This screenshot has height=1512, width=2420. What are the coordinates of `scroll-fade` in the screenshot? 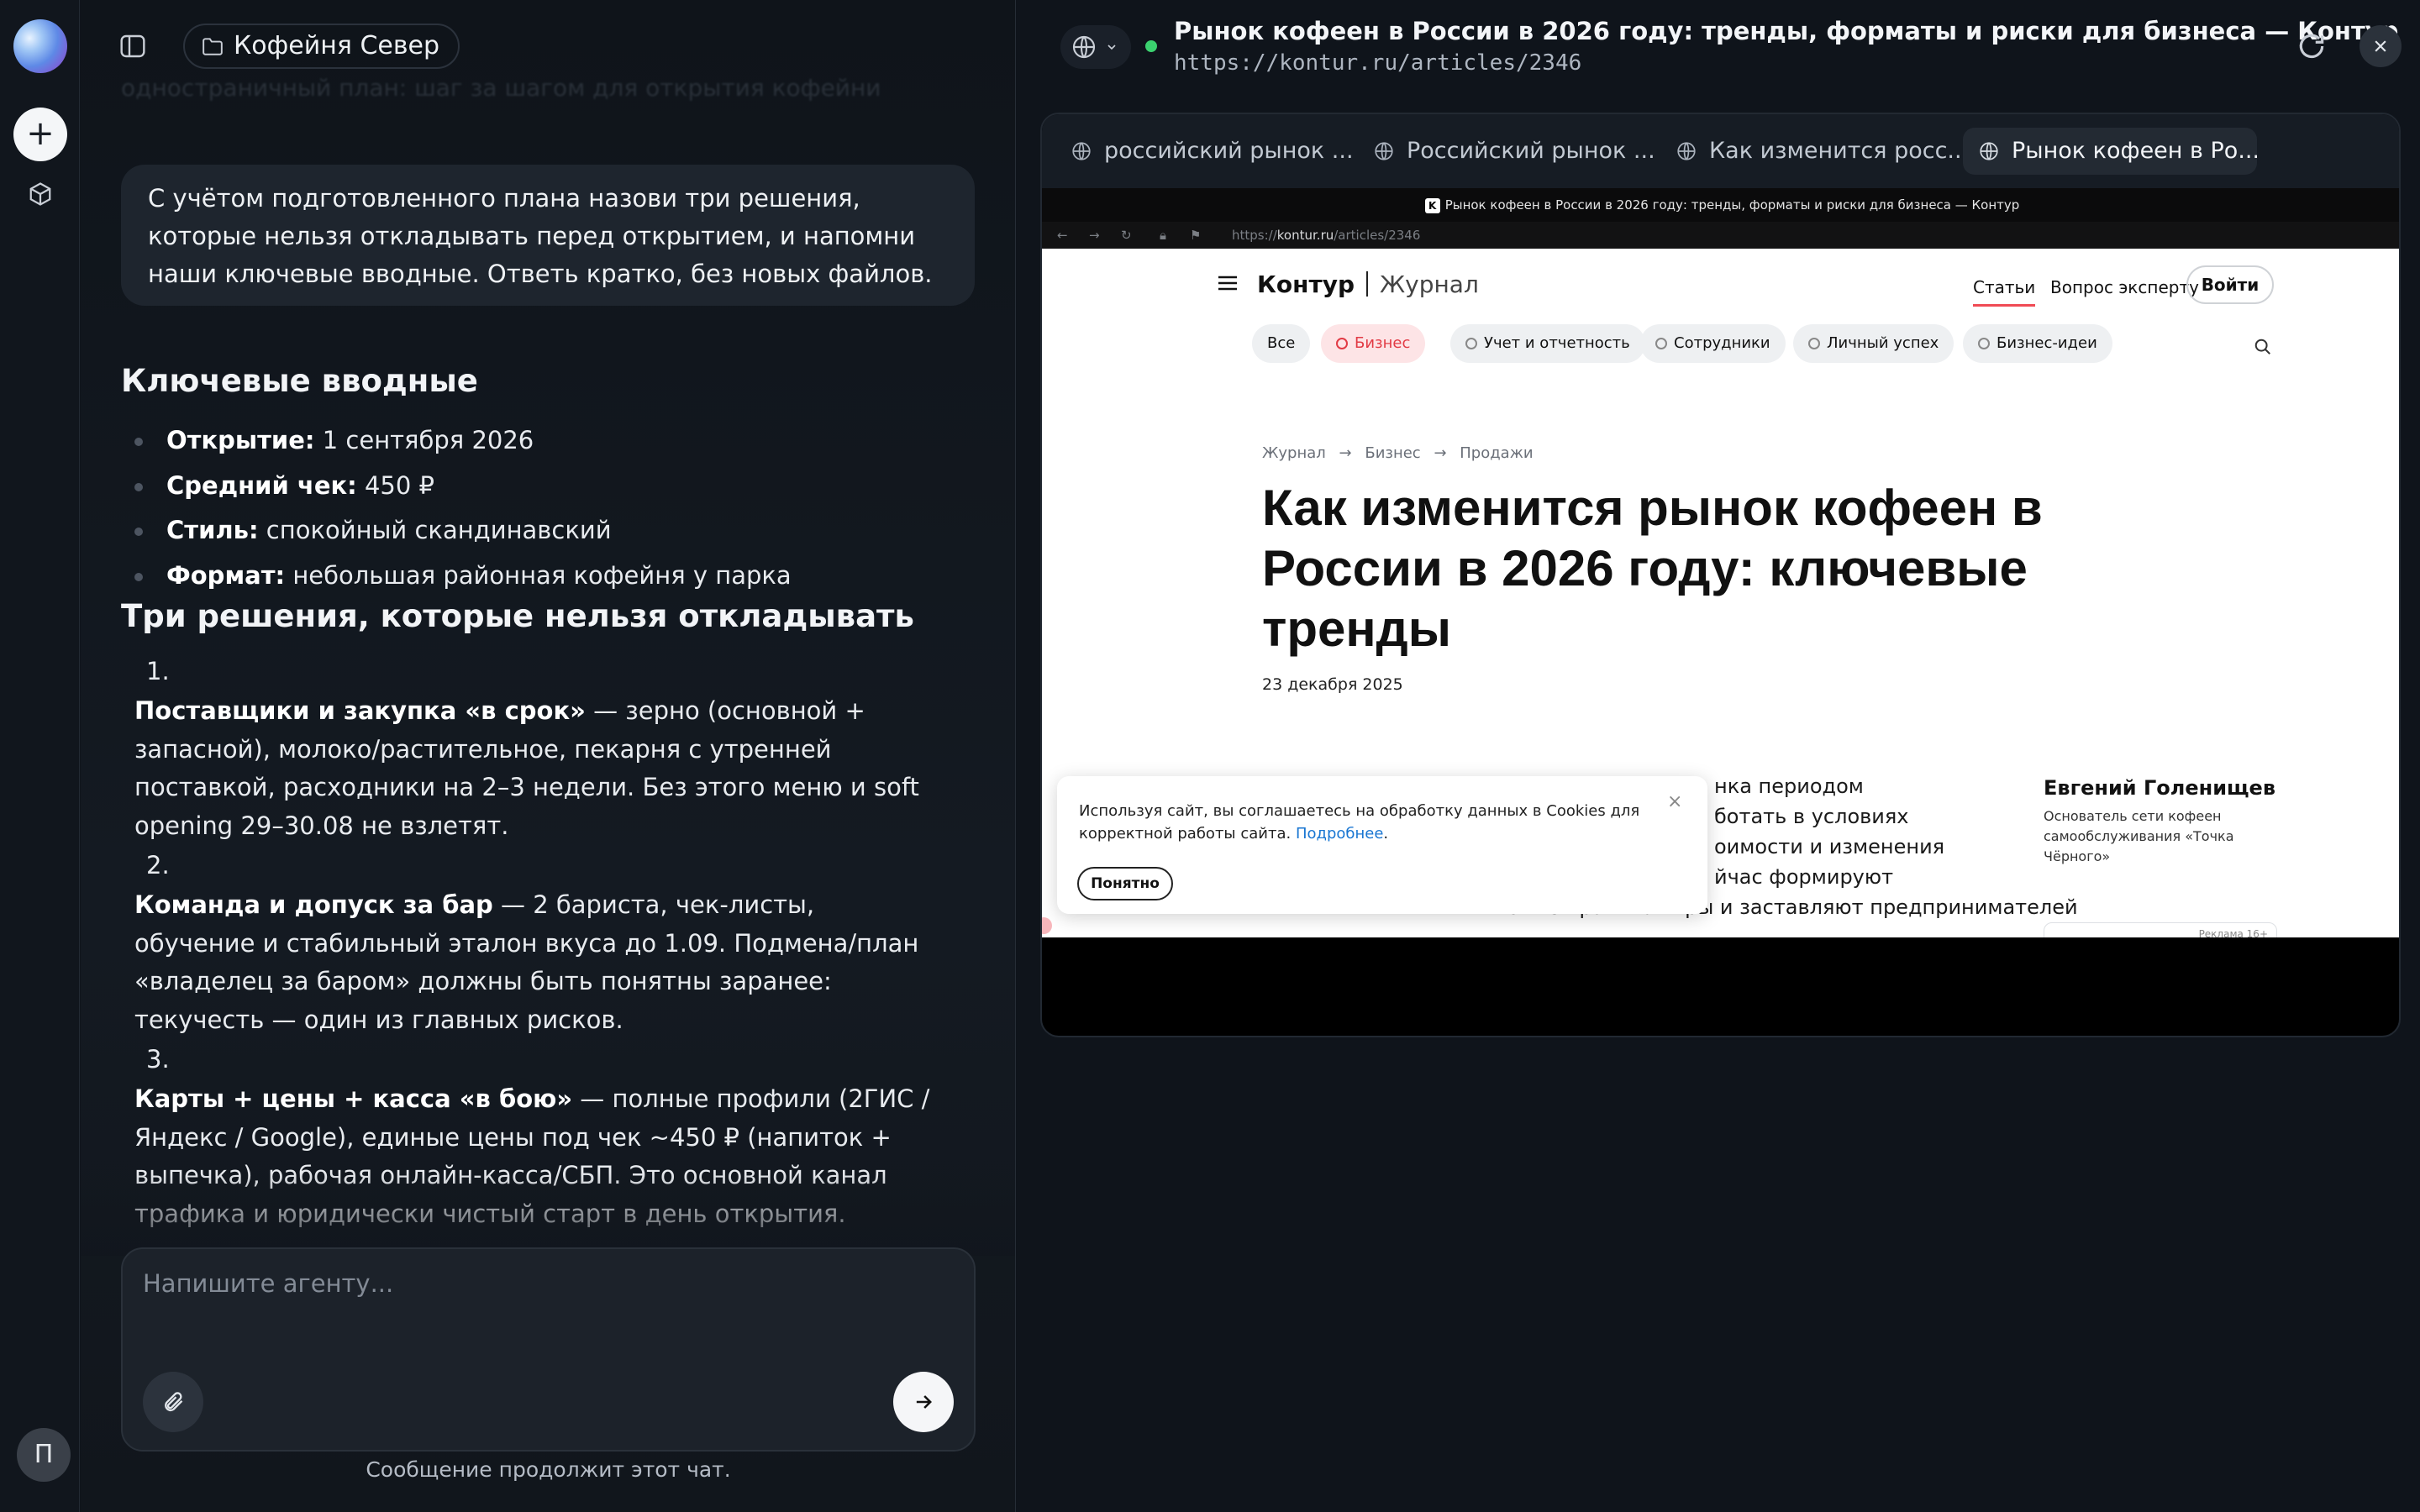 It's located at (548, 1214).